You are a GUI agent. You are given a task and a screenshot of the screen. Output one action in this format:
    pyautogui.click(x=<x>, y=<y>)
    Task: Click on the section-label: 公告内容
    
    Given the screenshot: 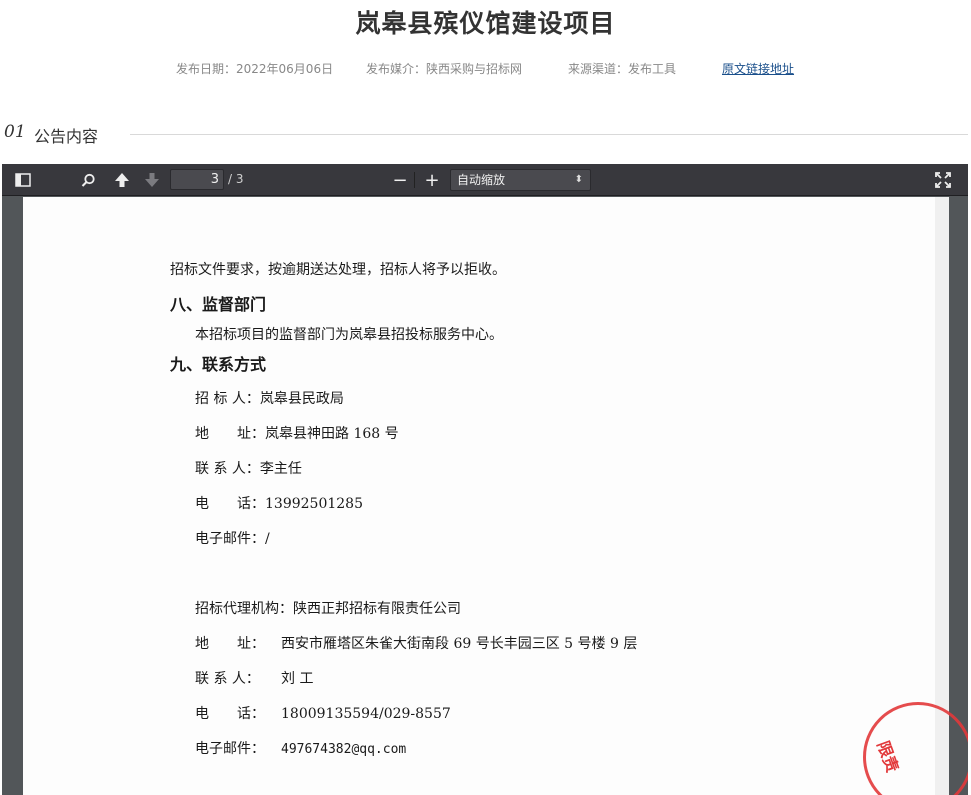 What is the action you would take?
    pyautogui.click(x=66, y=136)
    